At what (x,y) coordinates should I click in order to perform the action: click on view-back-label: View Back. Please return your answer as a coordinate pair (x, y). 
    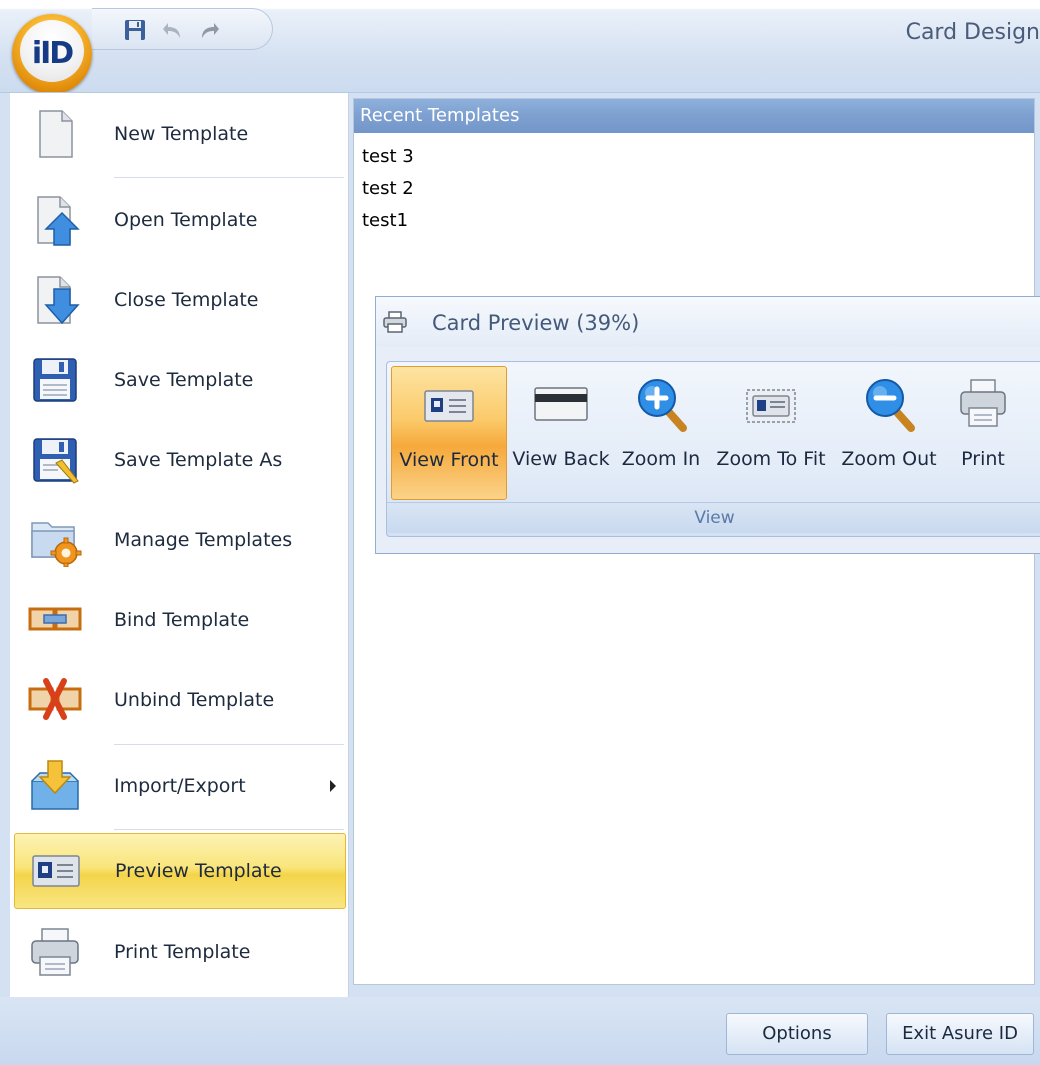
    Looking at the image, I should click on (561, 459).